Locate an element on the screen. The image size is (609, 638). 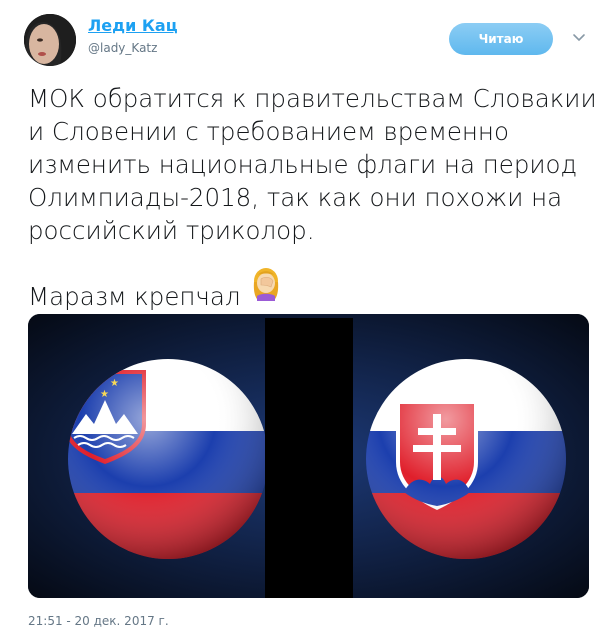
redaction-bar is located at coordinates (309, 458).